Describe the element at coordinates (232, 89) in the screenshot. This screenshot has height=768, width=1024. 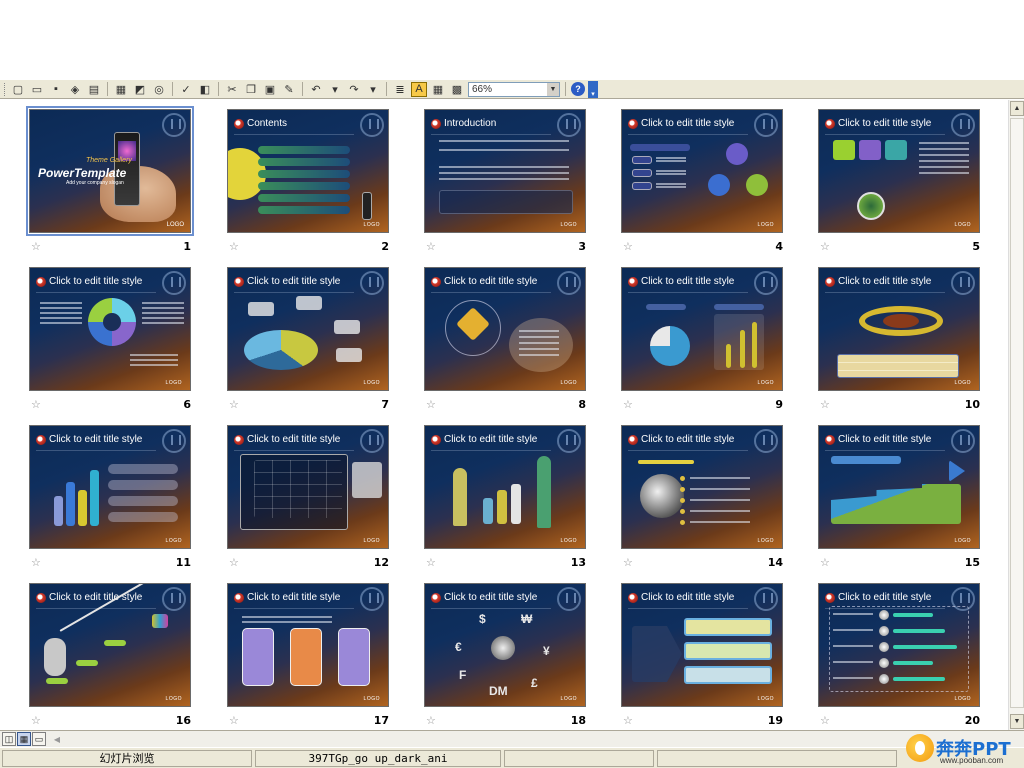
I see `cut-icon: ✂` at that location.